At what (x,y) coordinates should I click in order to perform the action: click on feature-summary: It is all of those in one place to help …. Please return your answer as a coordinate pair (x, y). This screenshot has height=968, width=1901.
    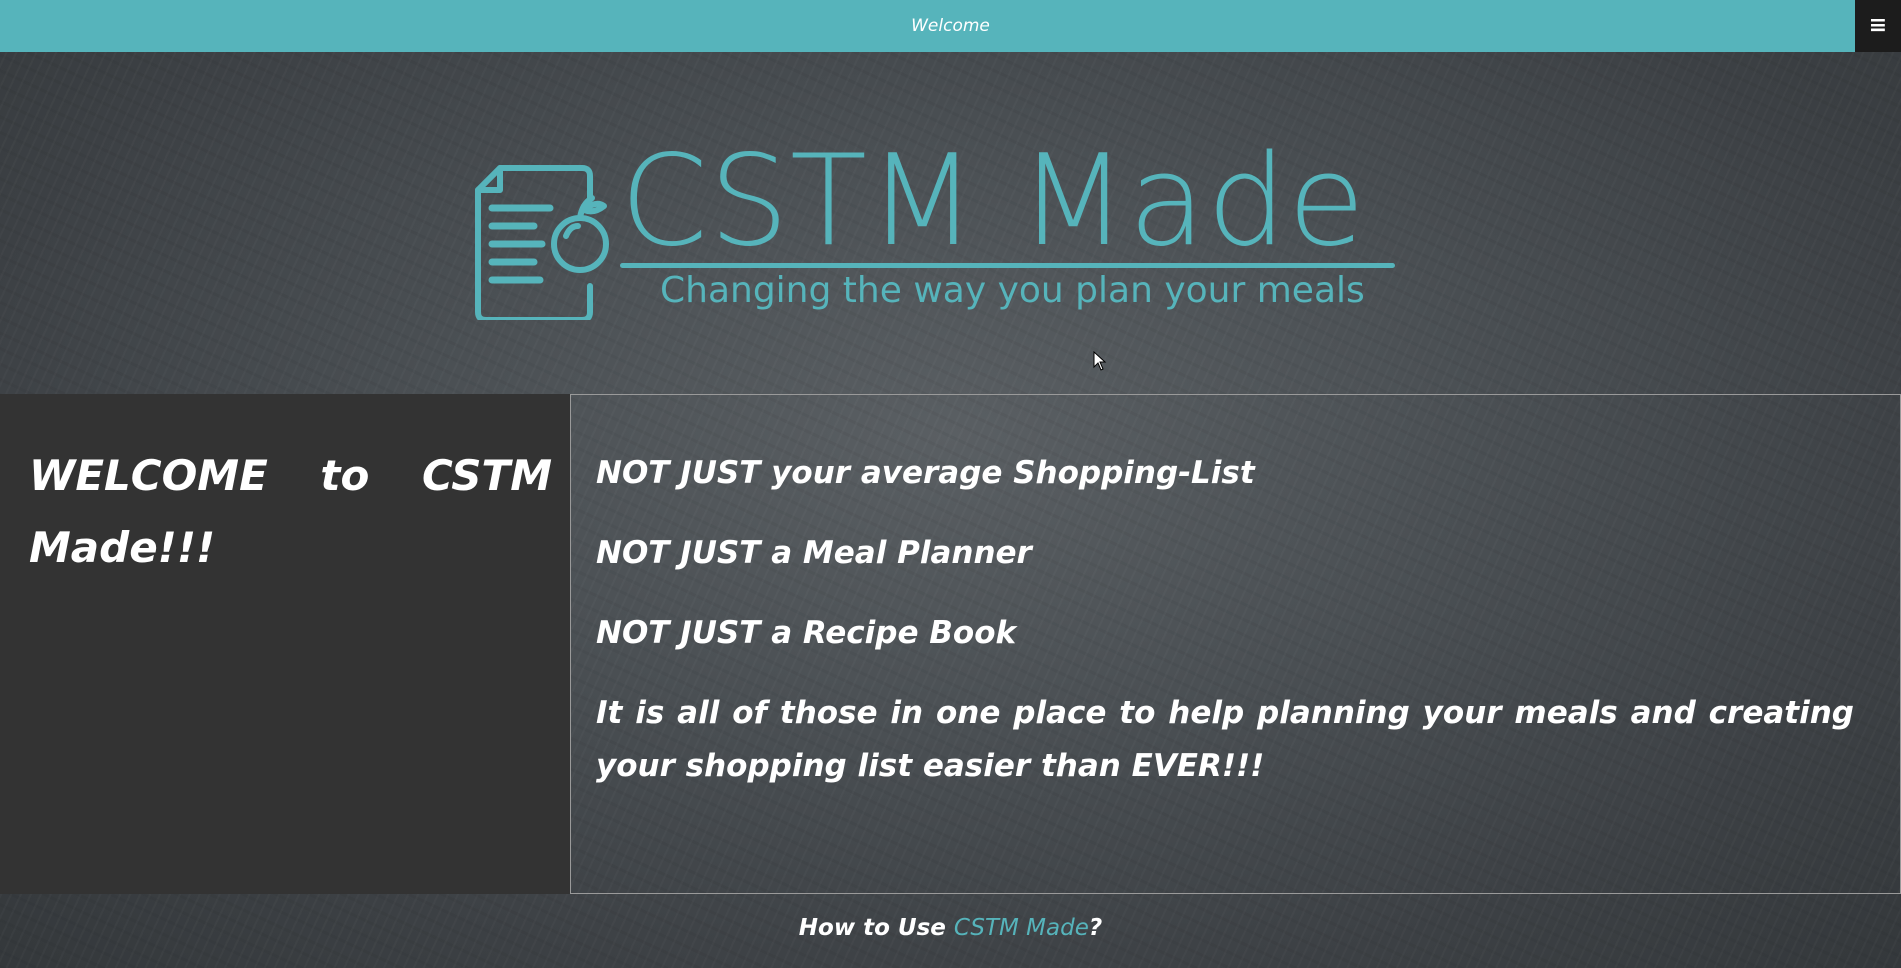
    Looking at the image, I should click on (1225, 739).